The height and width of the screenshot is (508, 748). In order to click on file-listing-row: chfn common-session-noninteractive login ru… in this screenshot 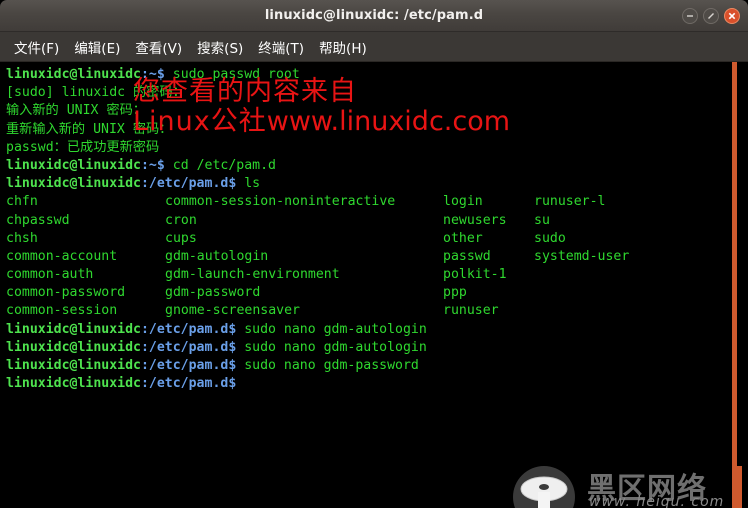, I will do `click(371, 202)`.